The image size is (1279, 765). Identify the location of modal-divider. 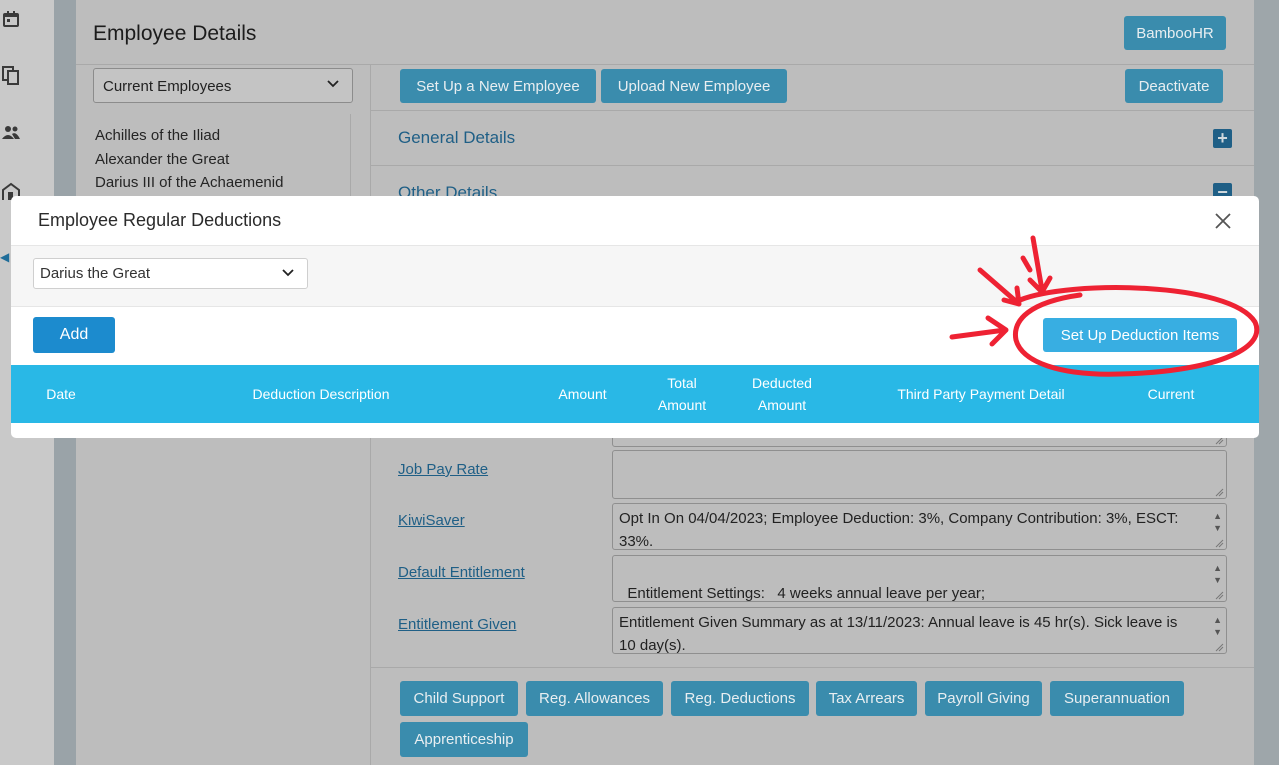
(635, 306).